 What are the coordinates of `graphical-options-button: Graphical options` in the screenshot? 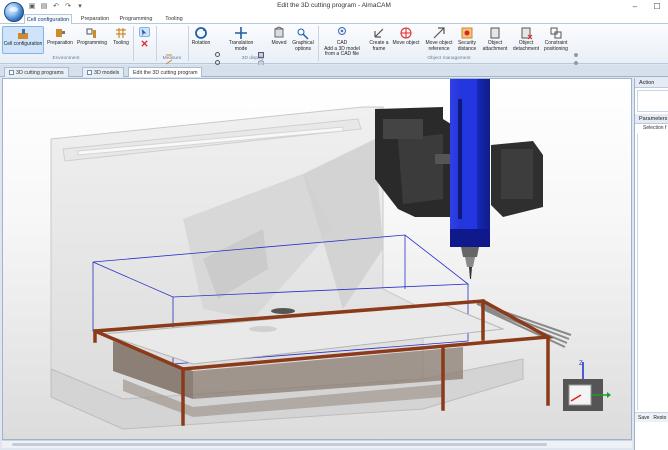 It's located at (303, 40).